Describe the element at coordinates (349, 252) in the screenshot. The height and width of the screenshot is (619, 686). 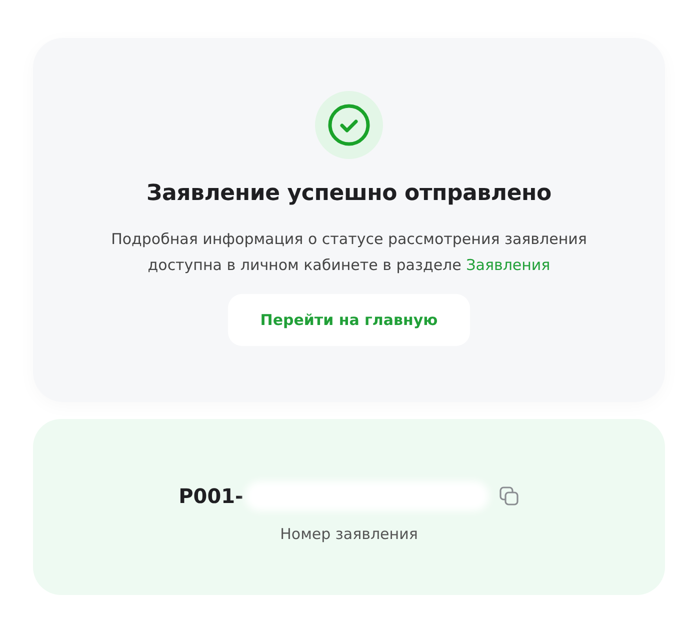
I see `status-description: Подробная информация о статусе рассмотрения заявления доступна в личном кабинете в разделе Заявления` at that location.